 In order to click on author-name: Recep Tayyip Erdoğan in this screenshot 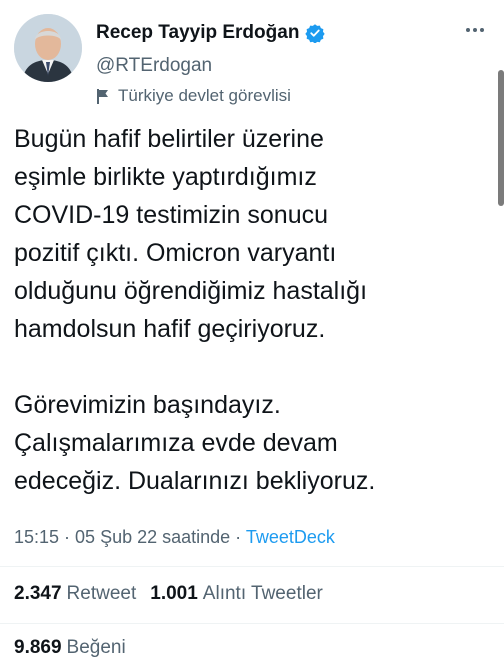, I will do `click(197, 33)`.